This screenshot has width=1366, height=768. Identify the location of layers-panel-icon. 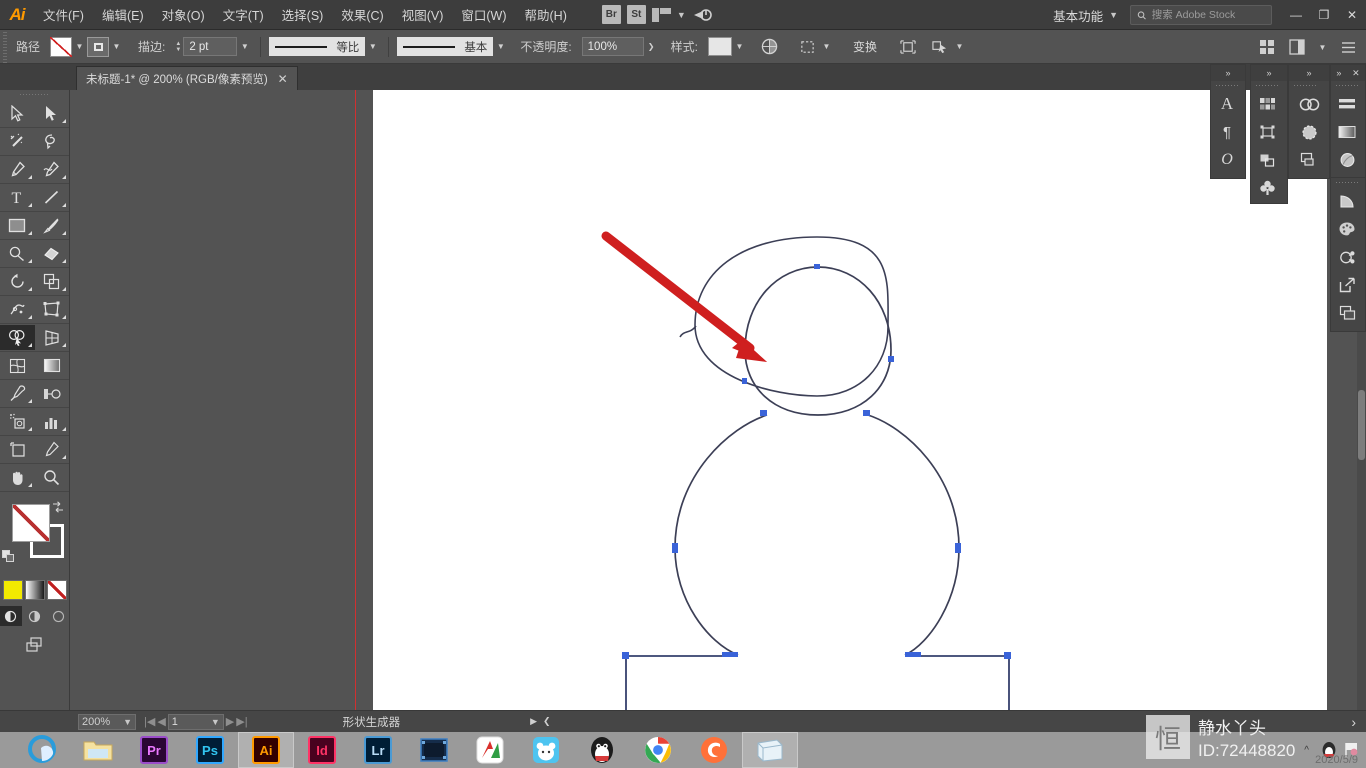
(1309, 160).